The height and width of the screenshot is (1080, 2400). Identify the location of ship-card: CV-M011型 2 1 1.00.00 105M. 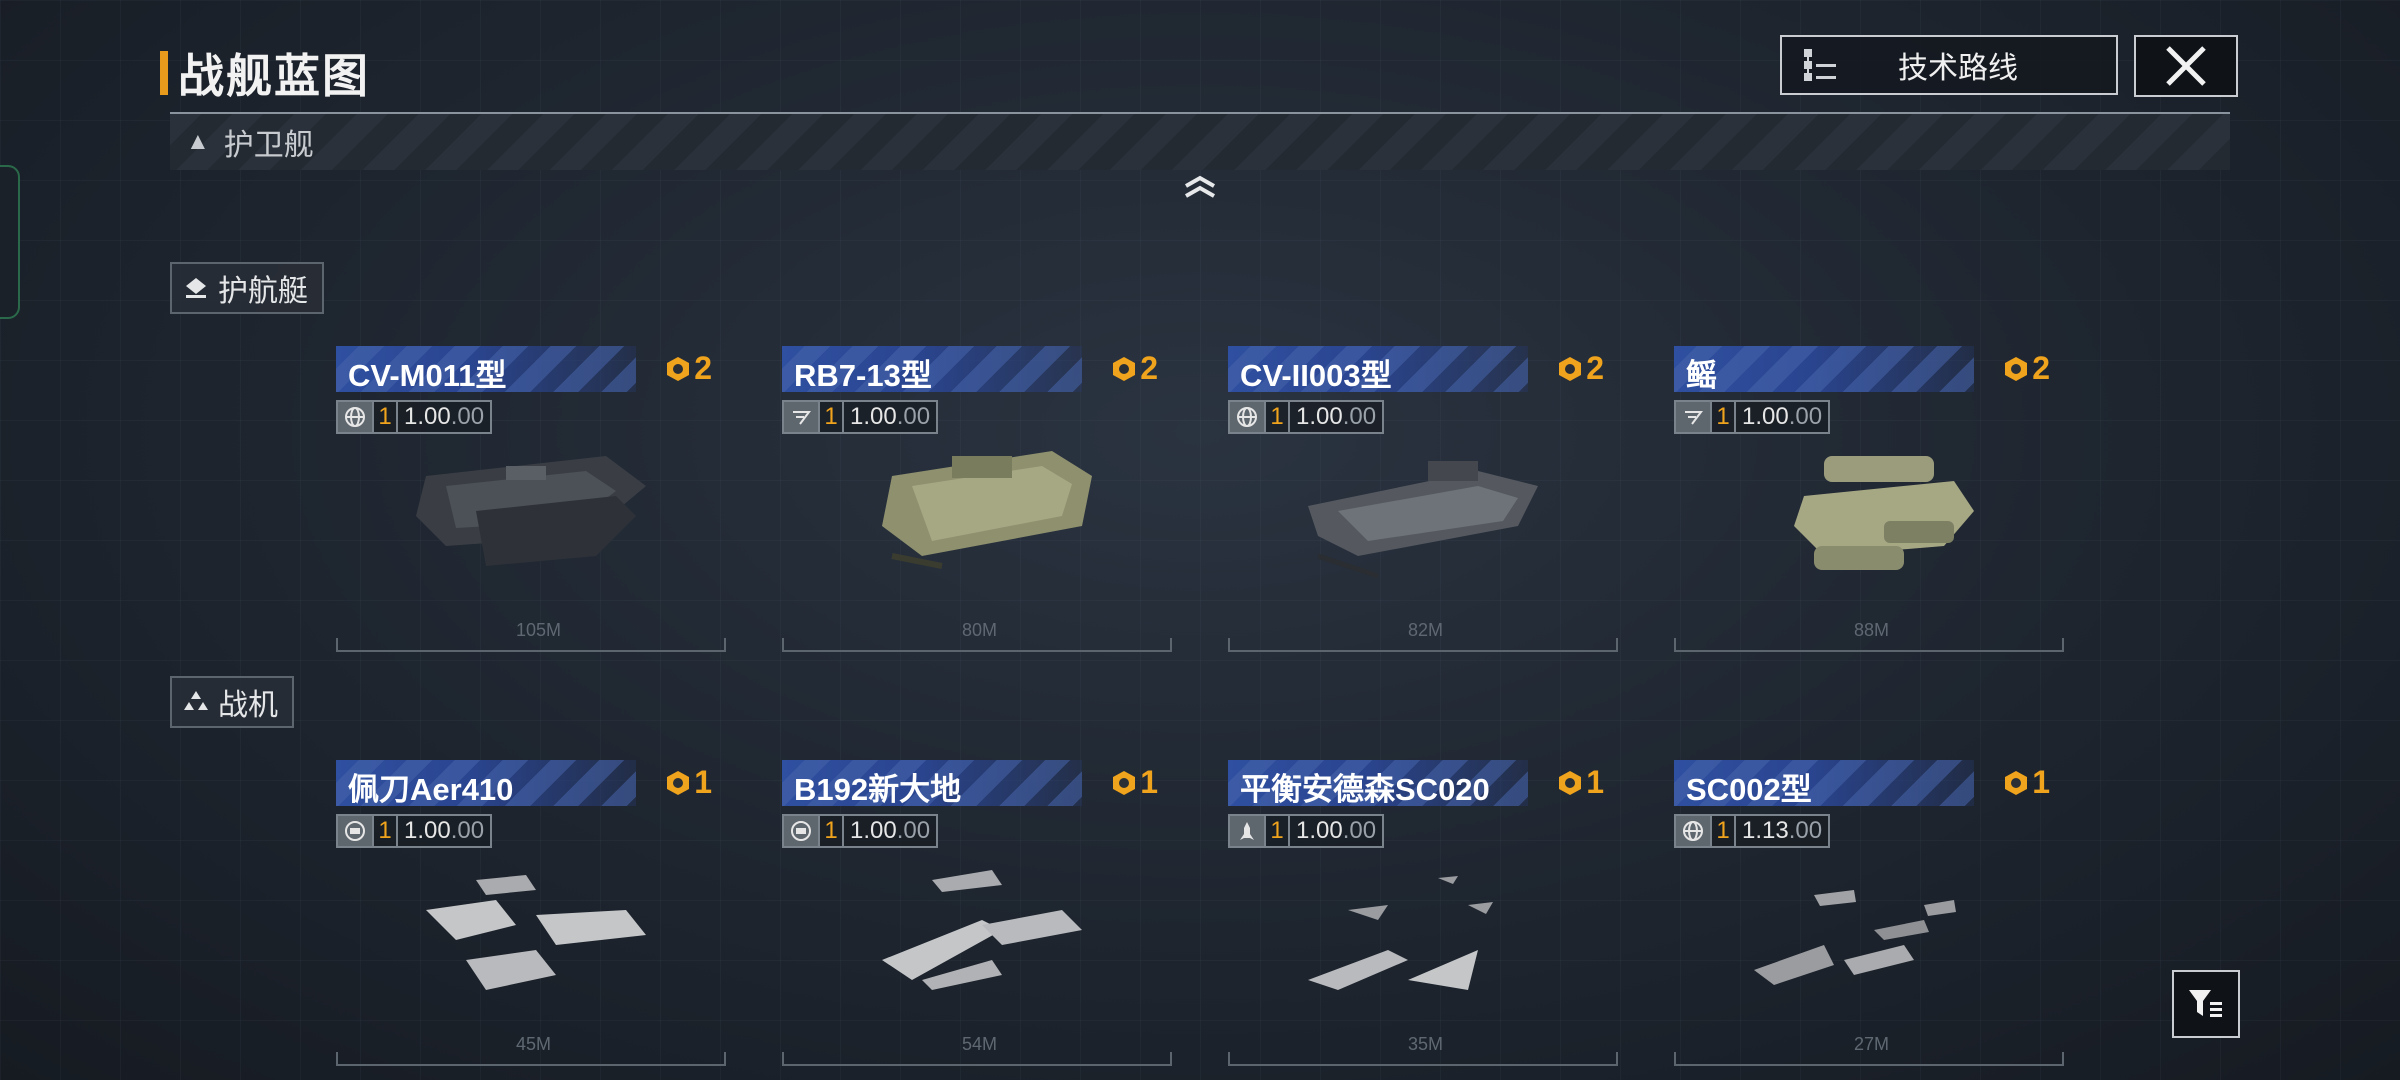
(531, 501).